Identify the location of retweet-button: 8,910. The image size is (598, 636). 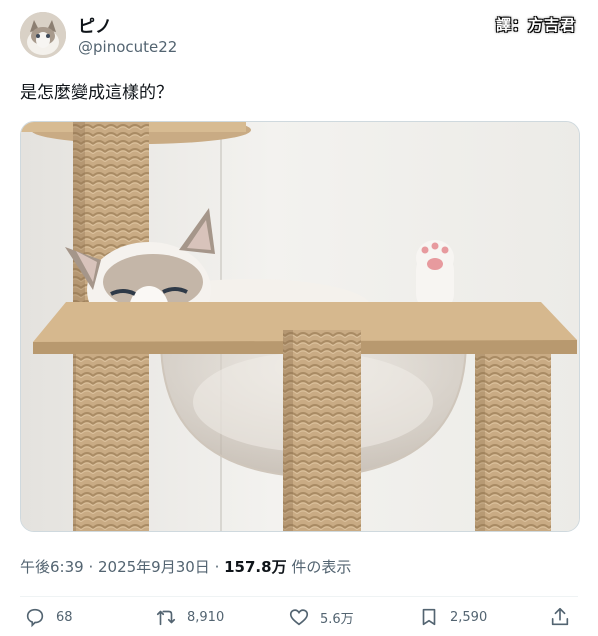
(189, 617).